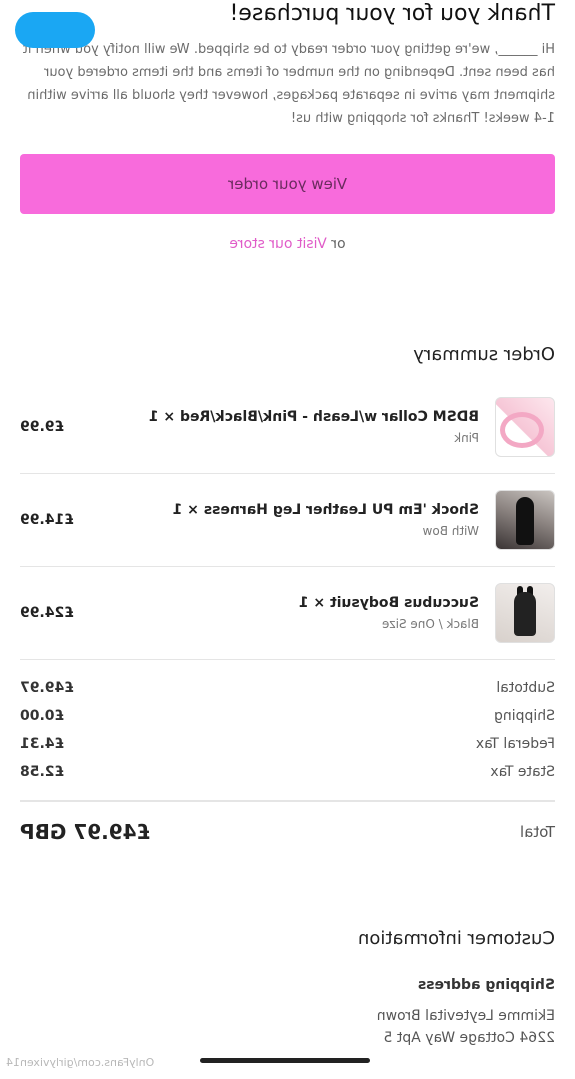 The image size is (575, 1079). I want to click on subtotal-row: Subtotal £49.97, so click(287, 694).